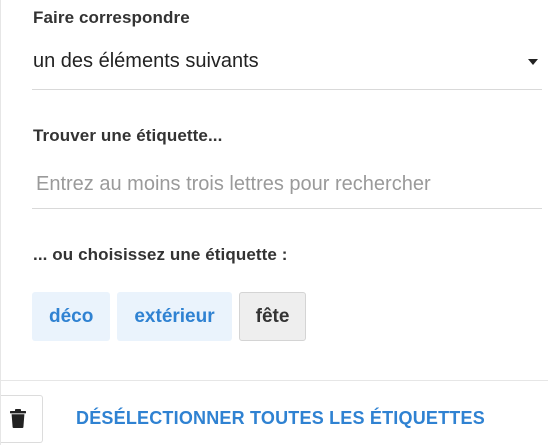 The image size is (548, 445). Describe the element at coordinates (287, 67) in the screenshot. I see `match-mode-select: un des éléments suivants` at that location.